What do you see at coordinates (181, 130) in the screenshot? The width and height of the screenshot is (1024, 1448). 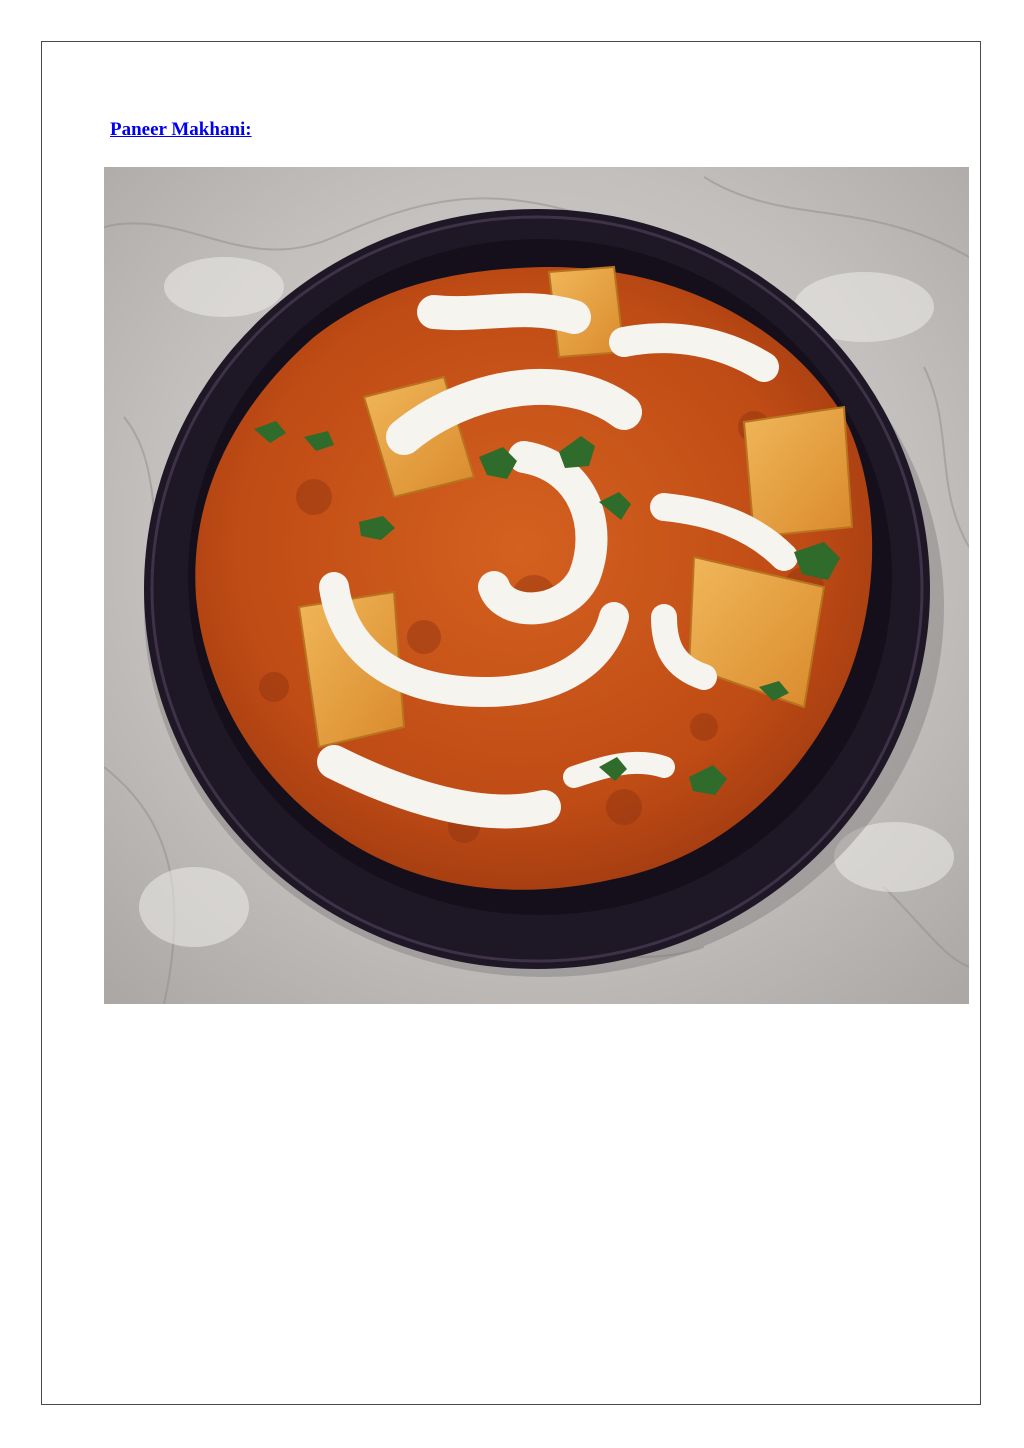 I see `recipe-heading-link: Paneer Makhani:` at bounding box center [181, 130].